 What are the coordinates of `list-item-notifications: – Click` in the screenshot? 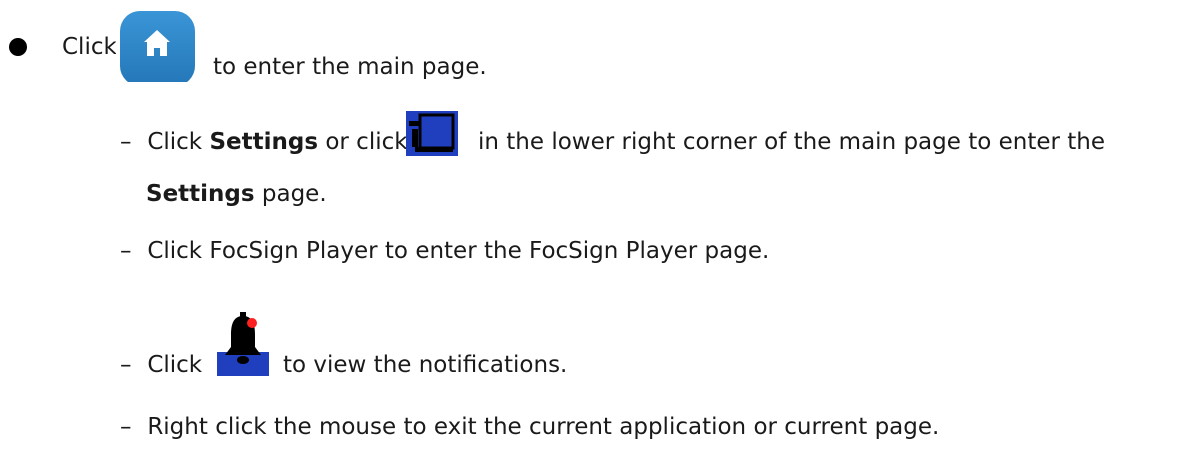 It's located at (161, 365).